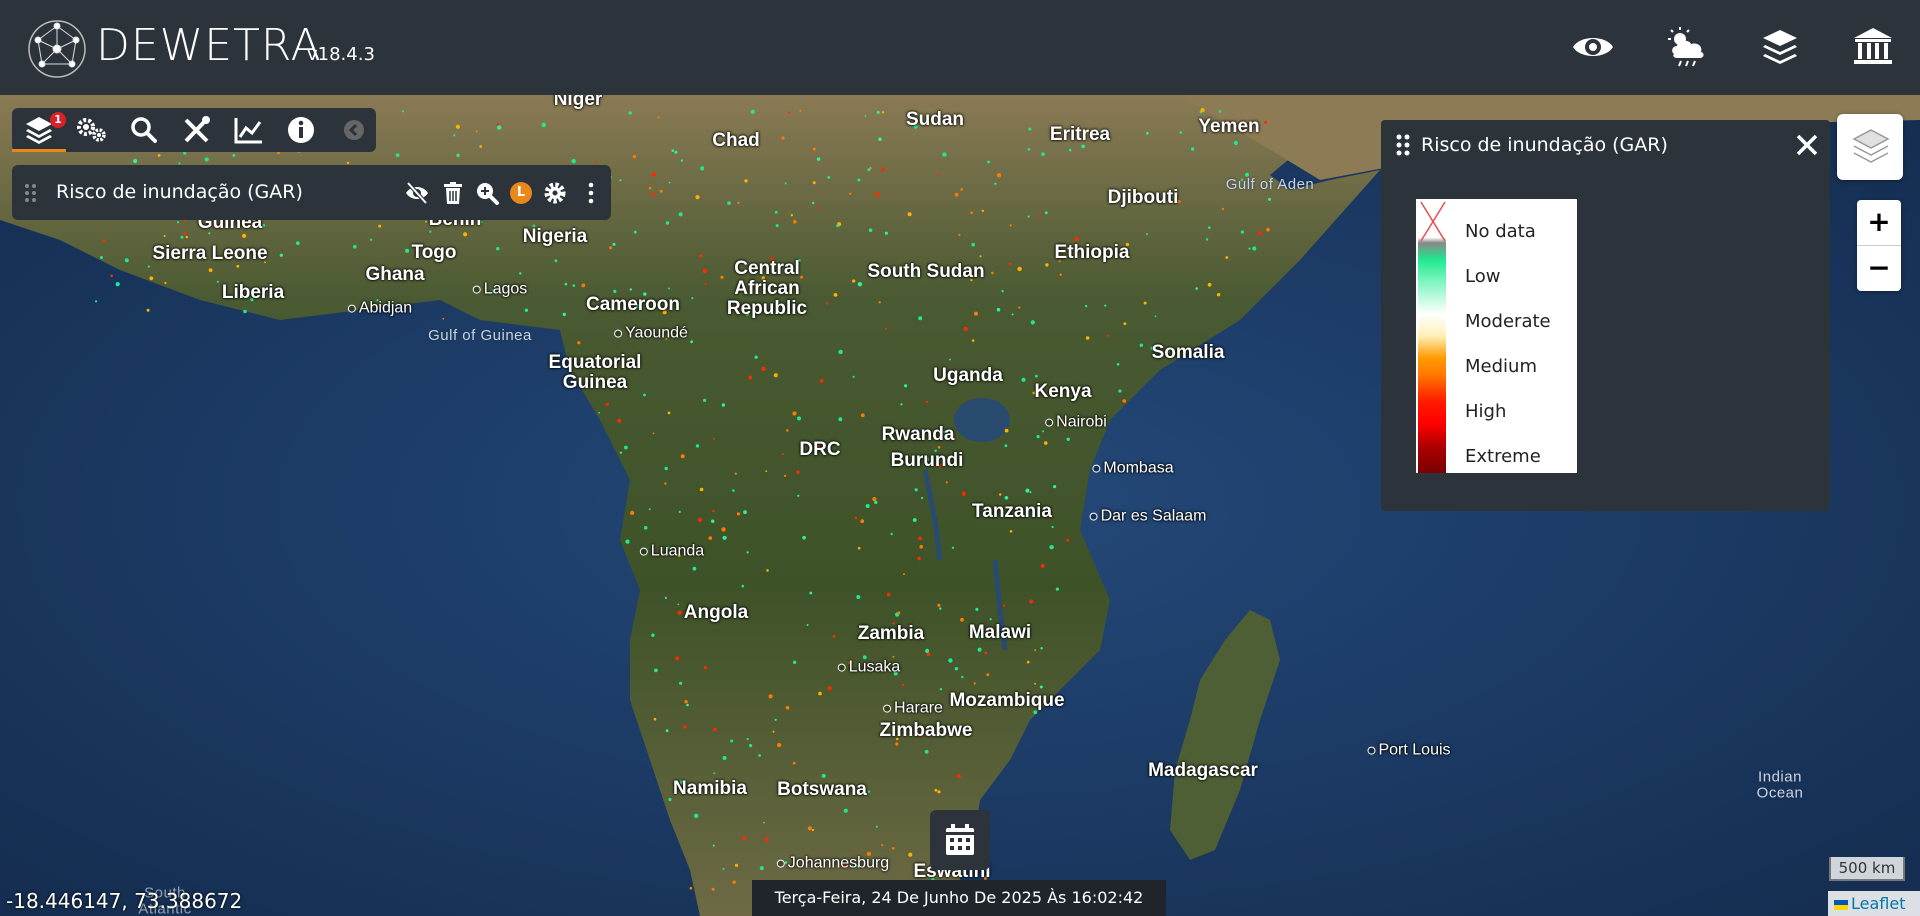  What do you see at coordinates (555, 193) in the screenshot?
I see `gear-icon` at bounding box center [555, 193].